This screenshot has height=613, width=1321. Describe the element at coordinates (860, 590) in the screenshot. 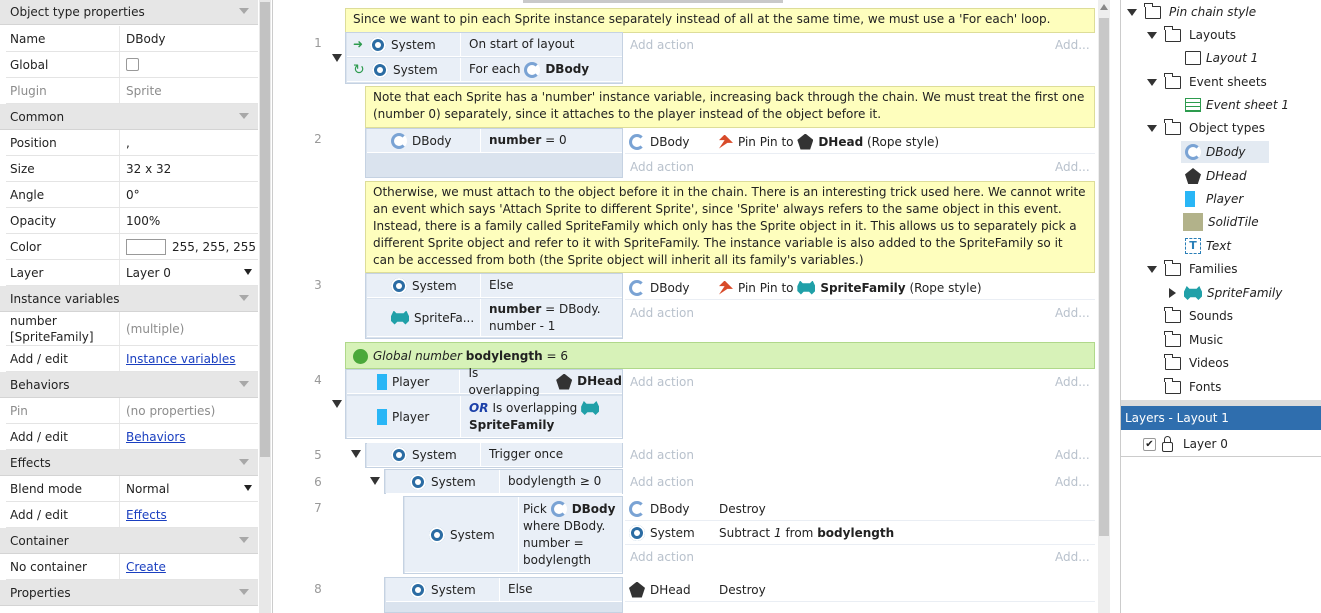

I see `action: DHead Destroy` at that location.